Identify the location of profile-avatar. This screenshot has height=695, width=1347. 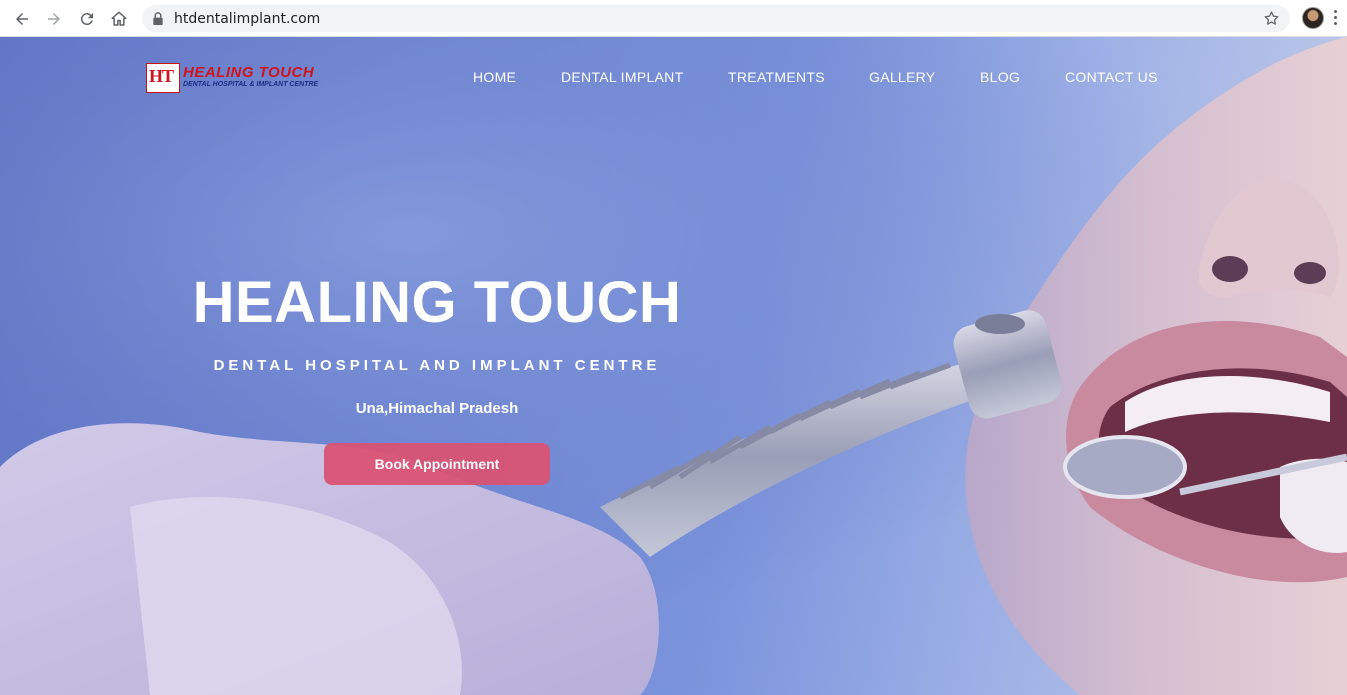
(1313, 18).